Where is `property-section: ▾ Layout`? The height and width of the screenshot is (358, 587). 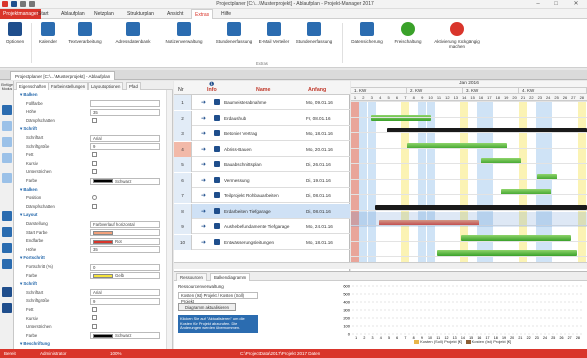 property-section: ▾ Layout is located at coordinates (91, 215).